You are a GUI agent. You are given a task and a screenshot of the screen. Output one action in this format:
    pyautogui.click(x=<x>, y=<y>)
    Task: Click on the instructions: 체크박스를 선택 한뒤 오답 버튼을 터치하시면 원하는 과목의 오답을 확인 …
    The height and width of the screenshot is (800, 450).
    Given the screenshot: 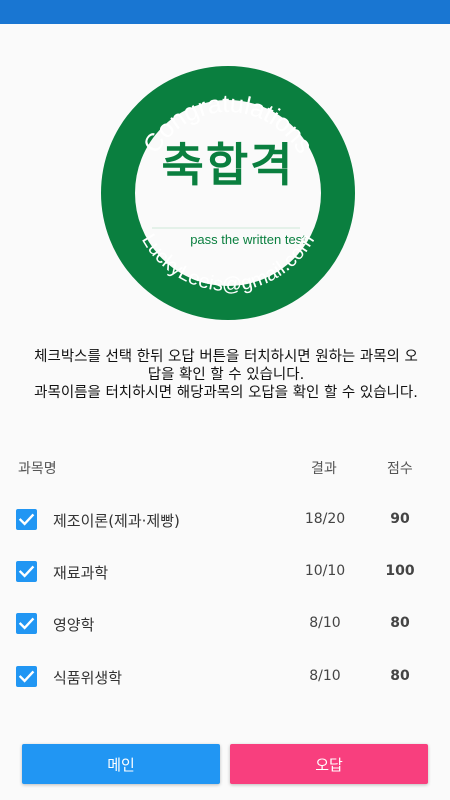 What is the action you would take?
    pyautogui.click(x=226, y=375)
    